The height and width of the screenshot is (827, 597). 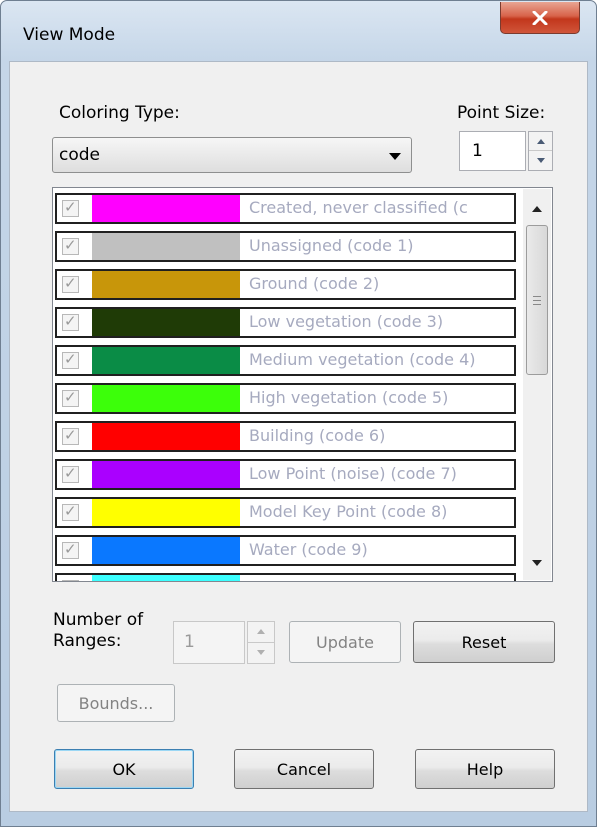 What do you see at coordinates (189, 642) in the screenshot?
I see `ranges-value: 1` at bounding box center [189, 642].